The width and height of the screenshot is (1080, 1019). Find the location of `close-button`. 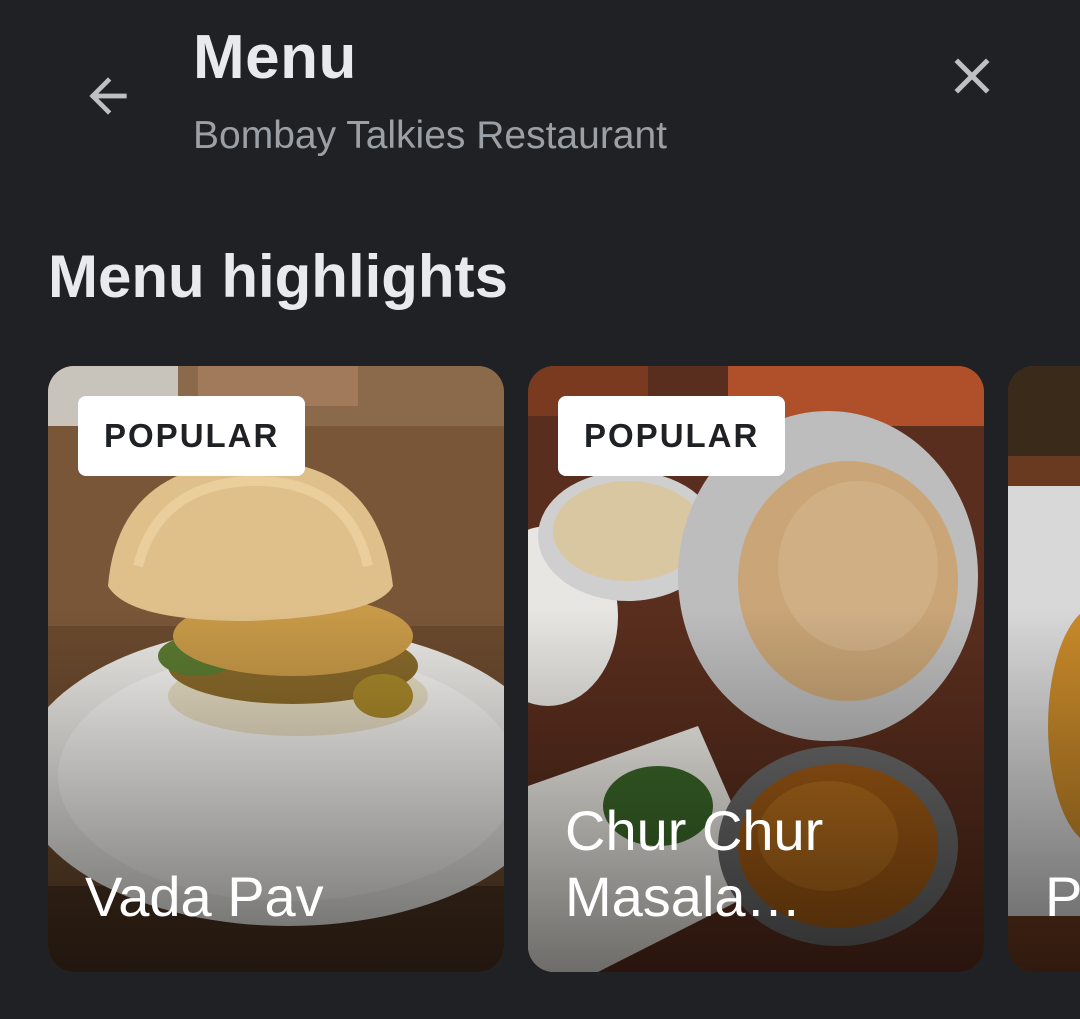

close-button is located at coordinates (972, 76).